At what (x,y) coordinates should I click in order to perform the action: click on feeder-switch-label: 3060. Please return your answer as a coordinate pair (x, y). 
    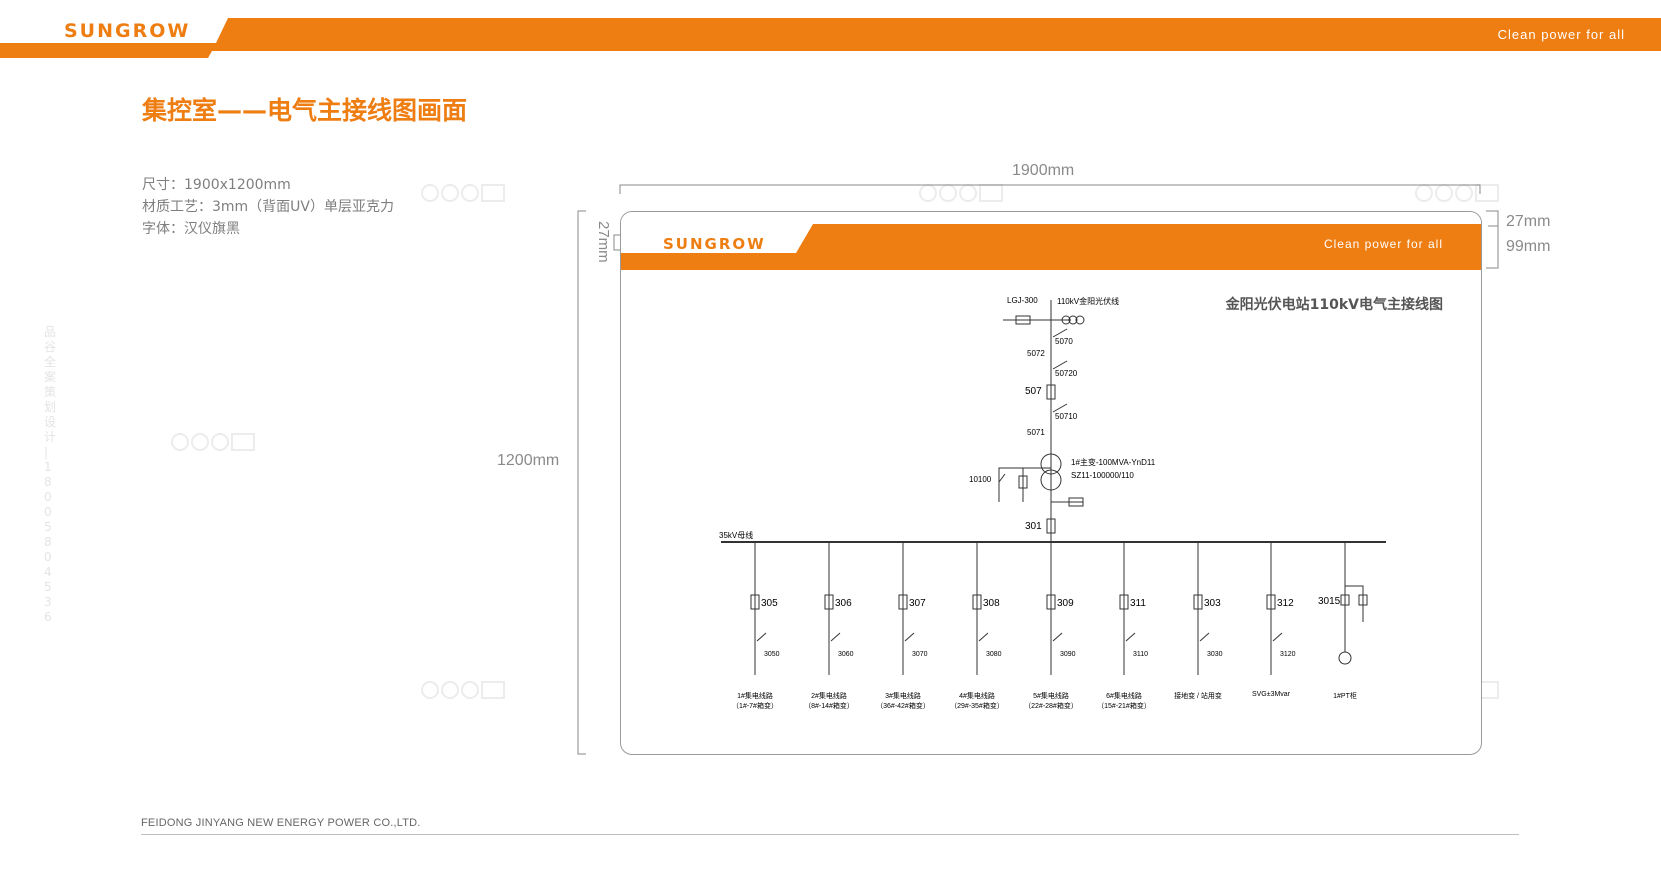
    Looking at the image, I should click on (846, 654).